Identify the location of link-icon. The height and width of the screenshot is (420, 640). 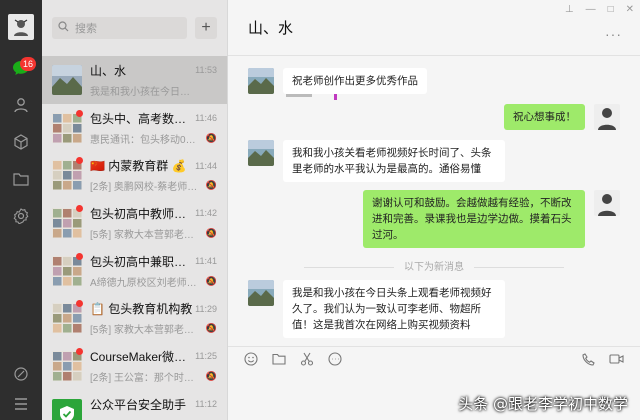
(21, 374).